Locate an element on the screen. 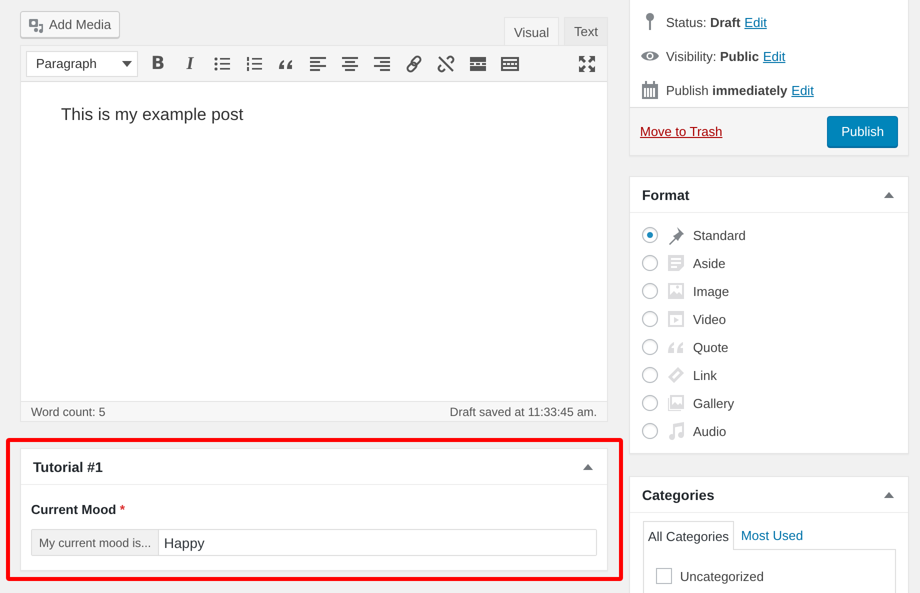  category-tab: All Categories is located at coordinates (688, 535).